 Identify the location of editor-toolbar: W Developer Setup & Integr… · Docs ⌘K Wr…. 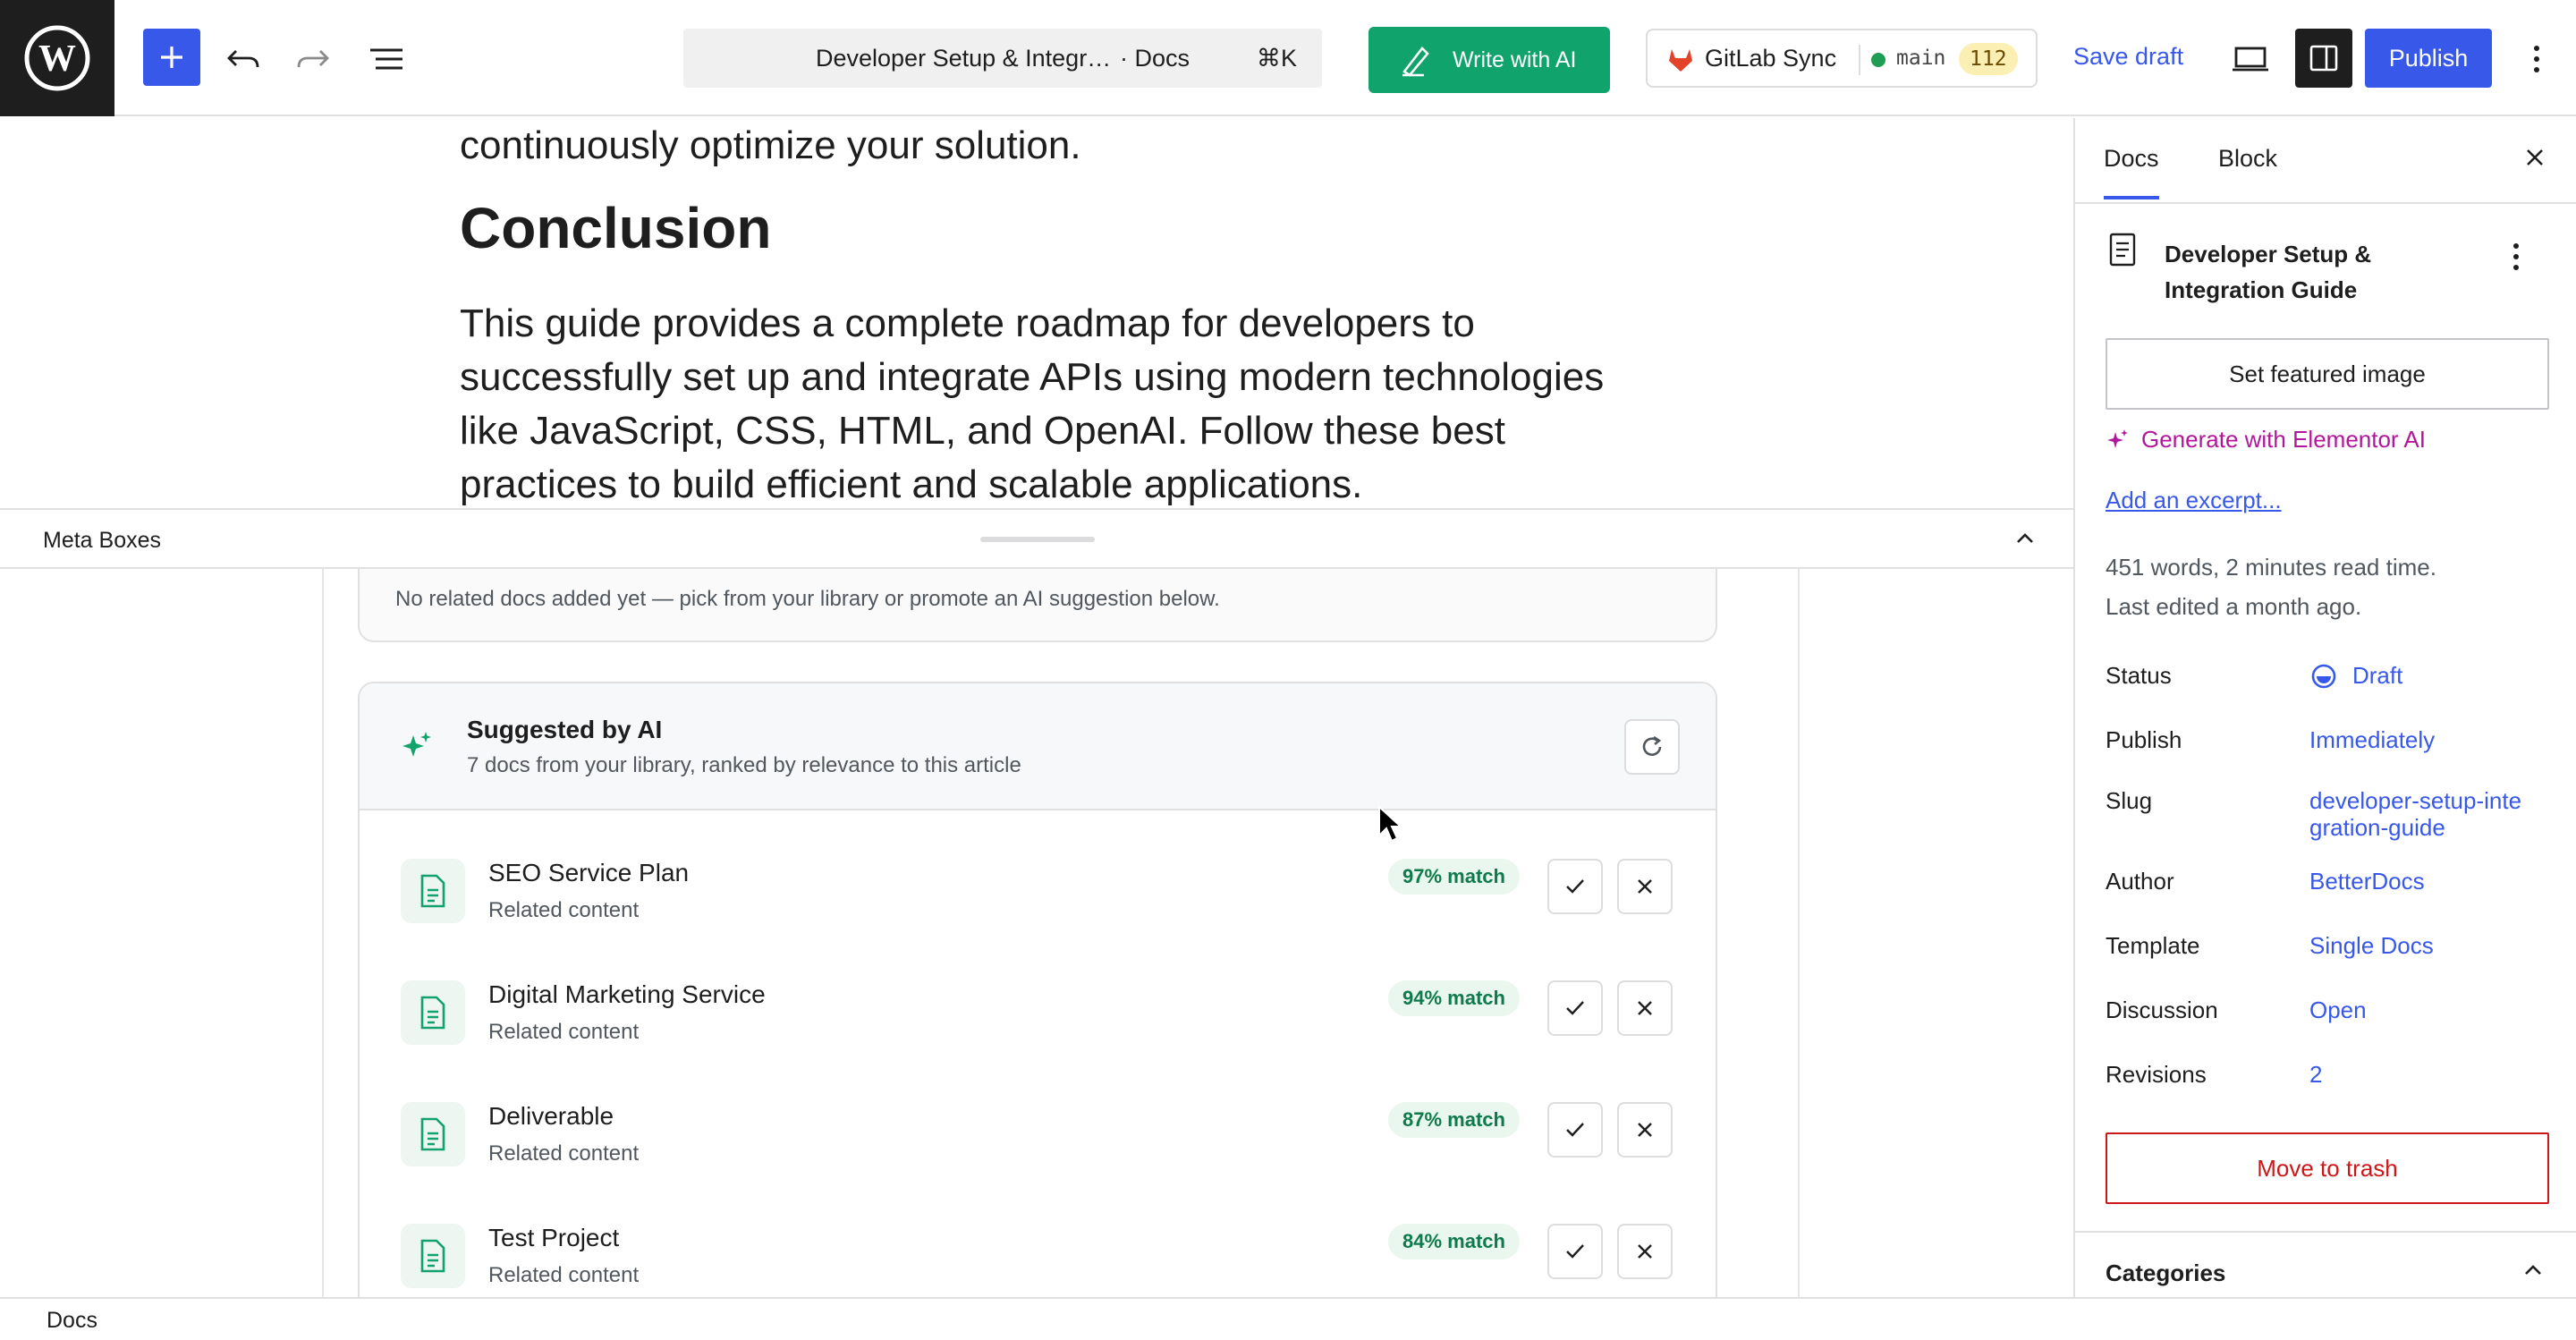
(1288, 58).